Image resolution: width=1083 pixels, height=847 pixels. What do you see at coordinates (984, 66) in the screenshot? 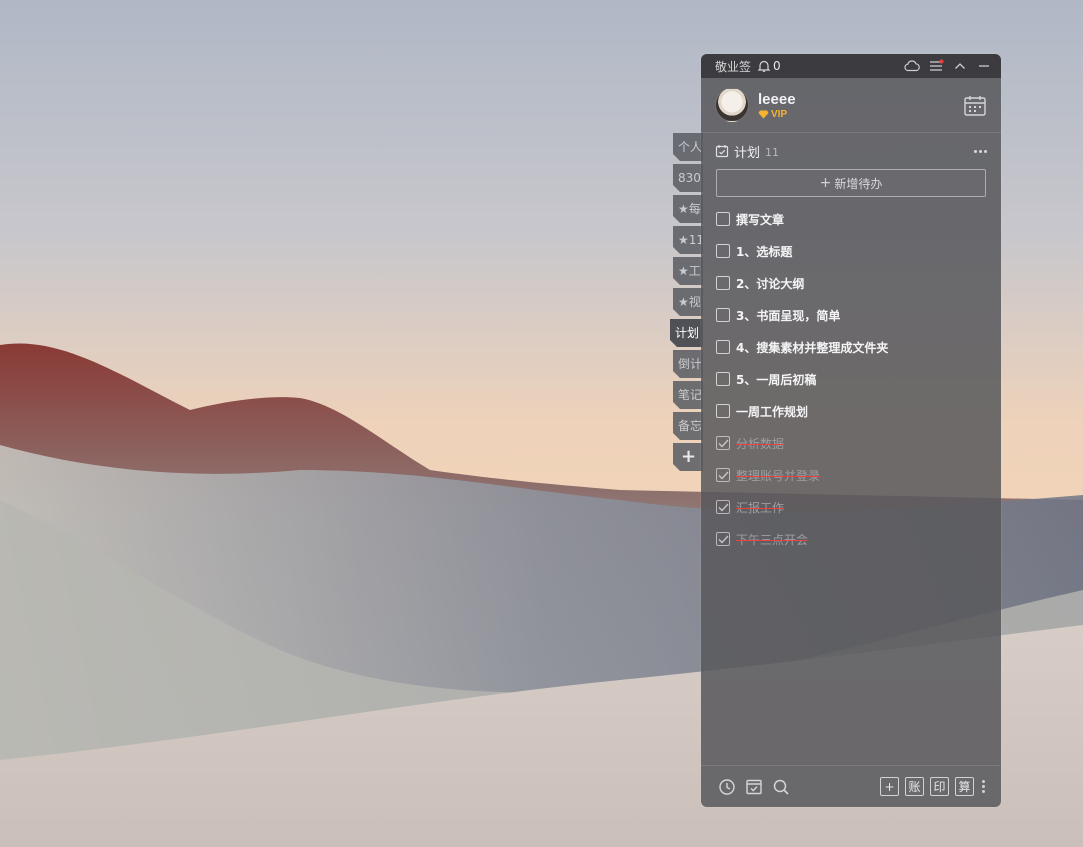
I see `minimize-icon` at bounding box center [984, 66].